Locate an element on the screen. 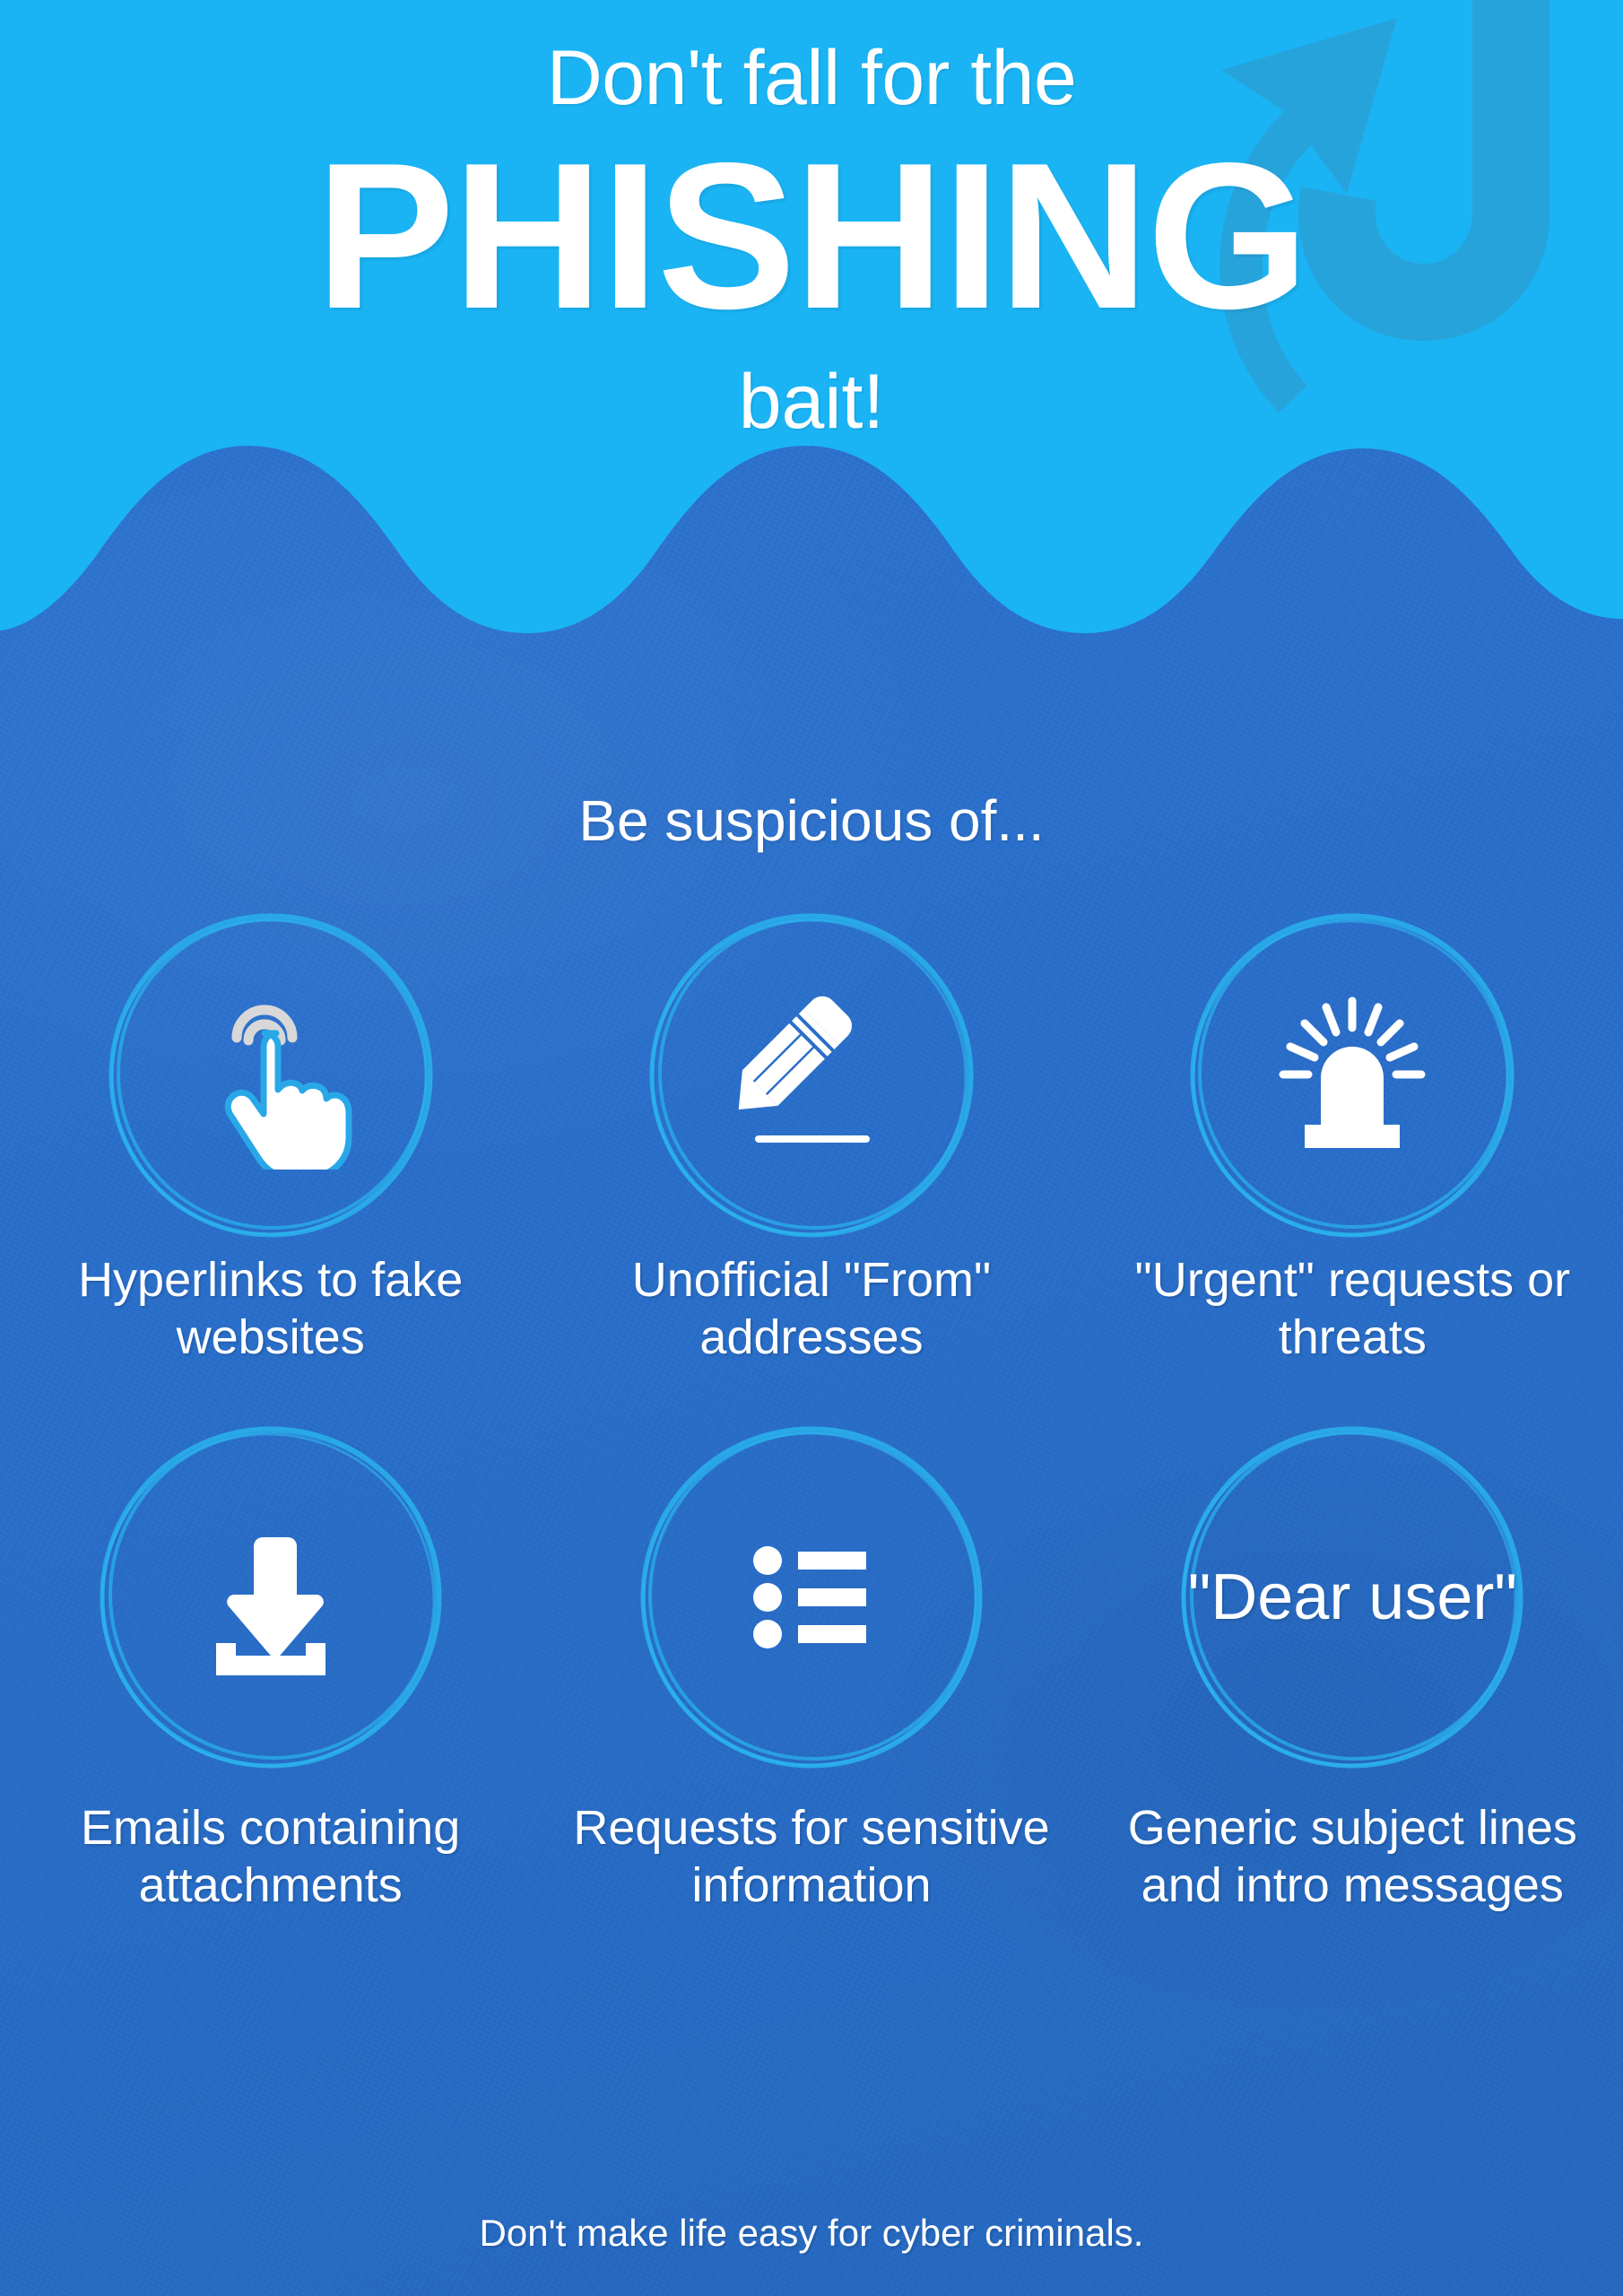 Image resolution: width=1623 pixels, height=2296 pixels. page-title: PHISHING is located at coordinates (812, 236).